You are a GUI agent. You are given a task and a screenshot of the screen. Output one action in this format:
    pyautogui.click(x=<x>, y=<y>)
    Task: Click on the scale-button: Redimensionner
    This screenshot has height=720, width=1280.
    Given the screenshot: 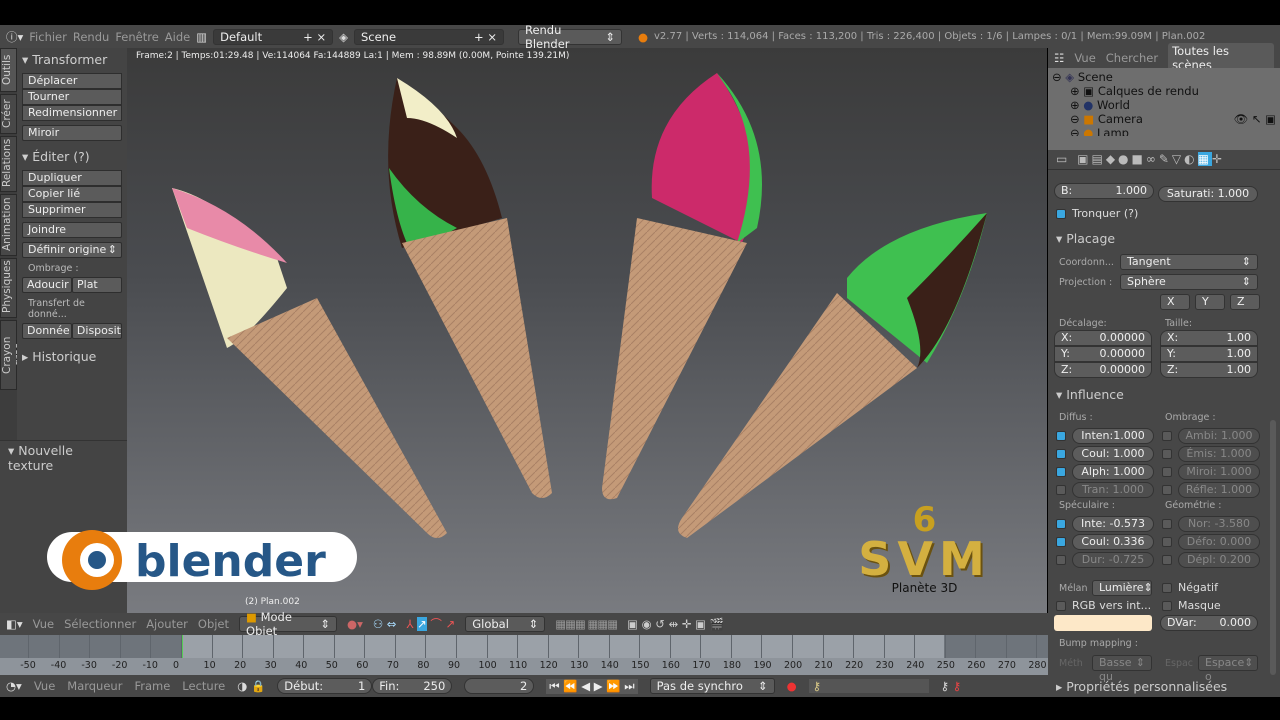 What is the action you would take?
    pyautogui.click(x=72, y=113)
    